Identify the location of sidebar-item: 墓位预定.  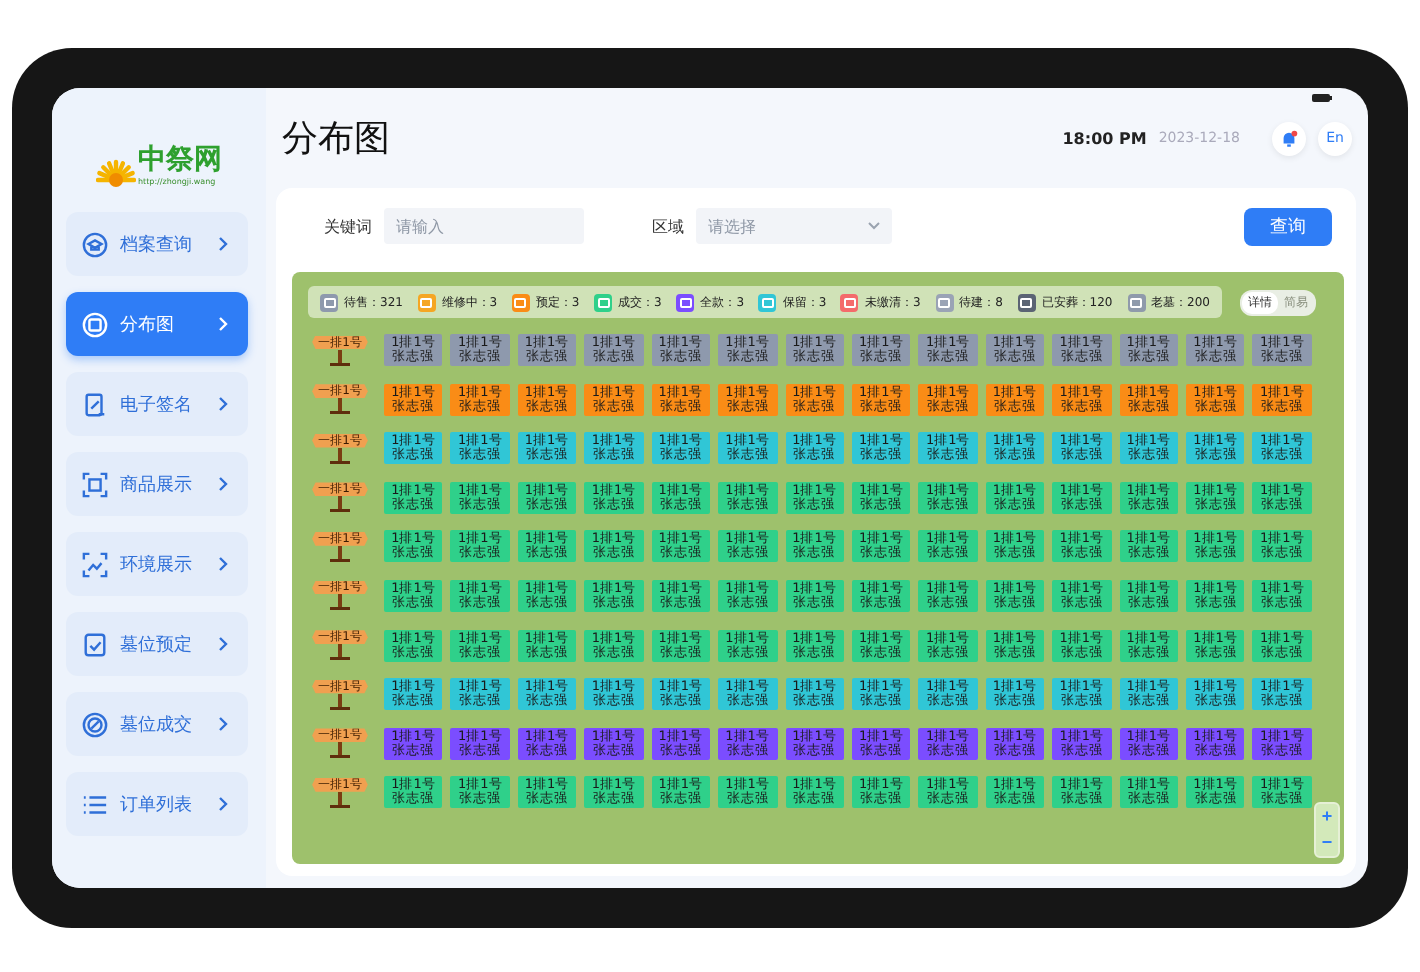
(157, 644).